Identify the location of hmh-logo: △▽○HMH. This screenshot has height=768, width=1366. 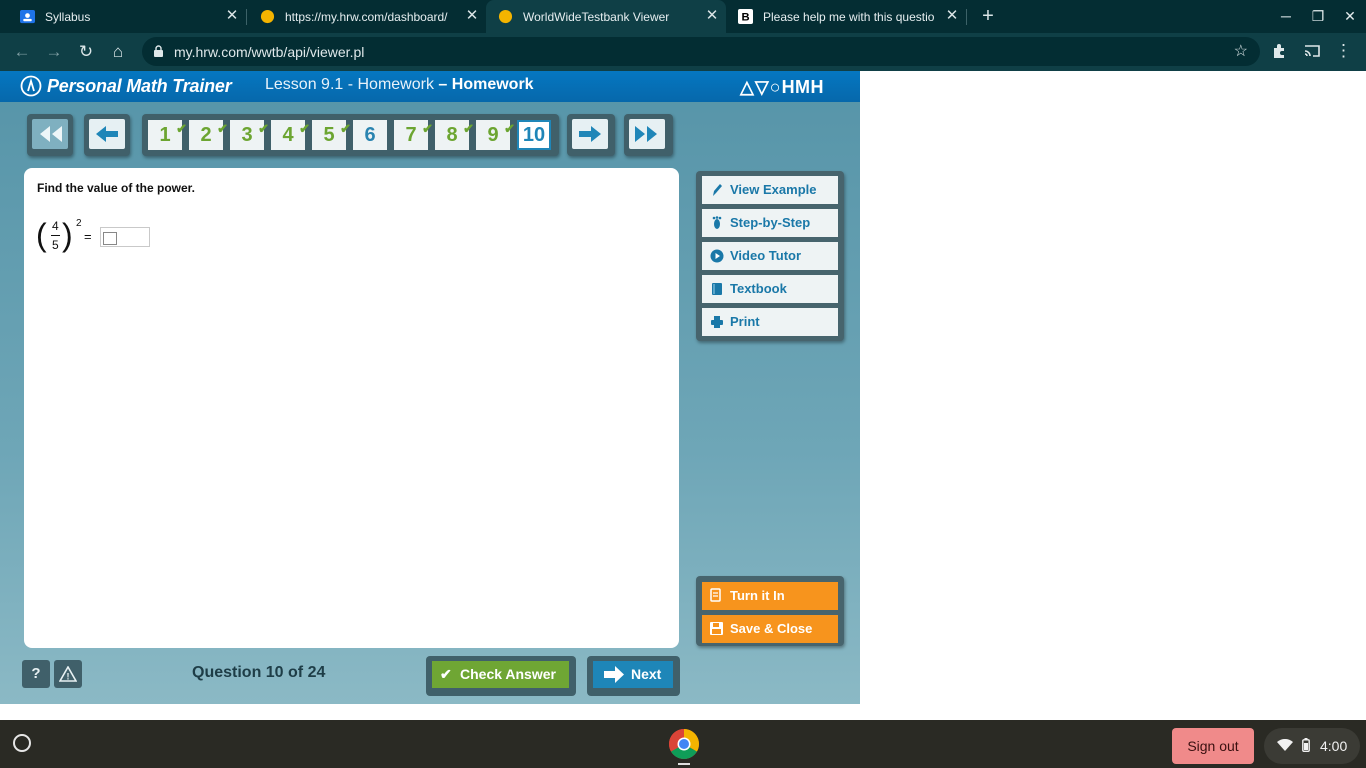
(782, 87).